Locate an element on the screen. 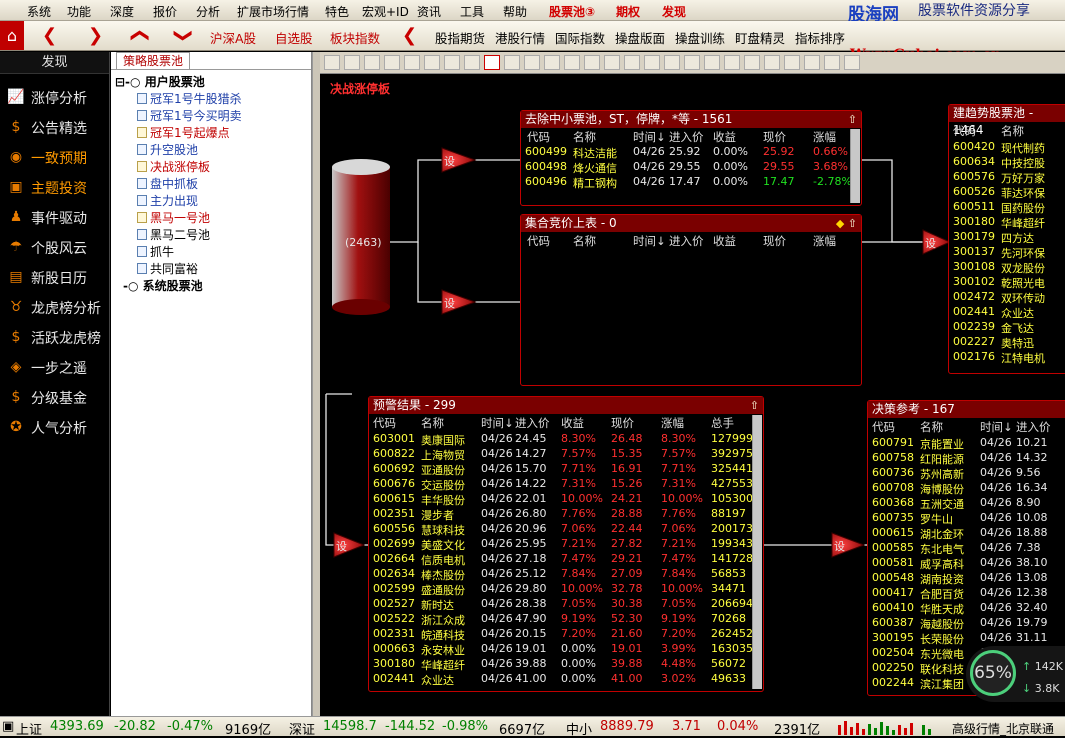 The height and width of the screenshot is (738, 1065). server-status: 高级行情_北京联通 is located at coordinates (1003, 728).